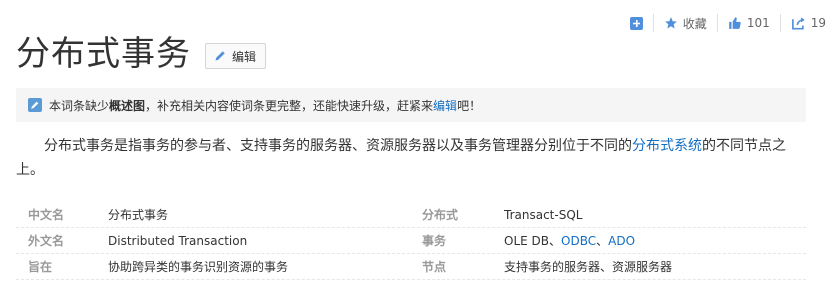 The width and height of the screenshot is (828, 297). Describe the element at coordinates (588, 267) in the screenshot. I see `info-value: 支持事务的服务器、资源服务器` at that location.